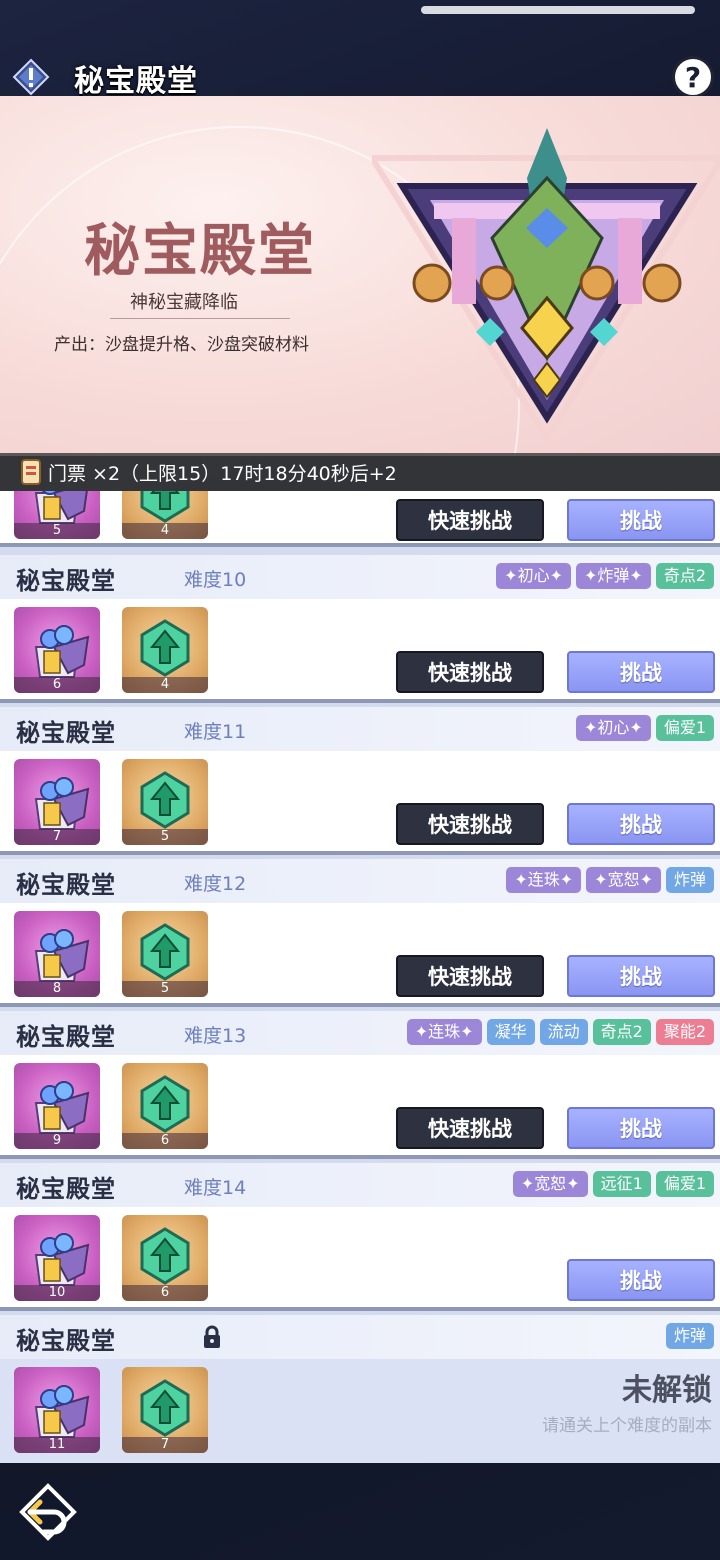  I want to click on difficulty-card: 秘宝殿堂 难度11 ✦初心✦ 偏爱1 7 5 快速挑战 挑战, so click(360, 781).